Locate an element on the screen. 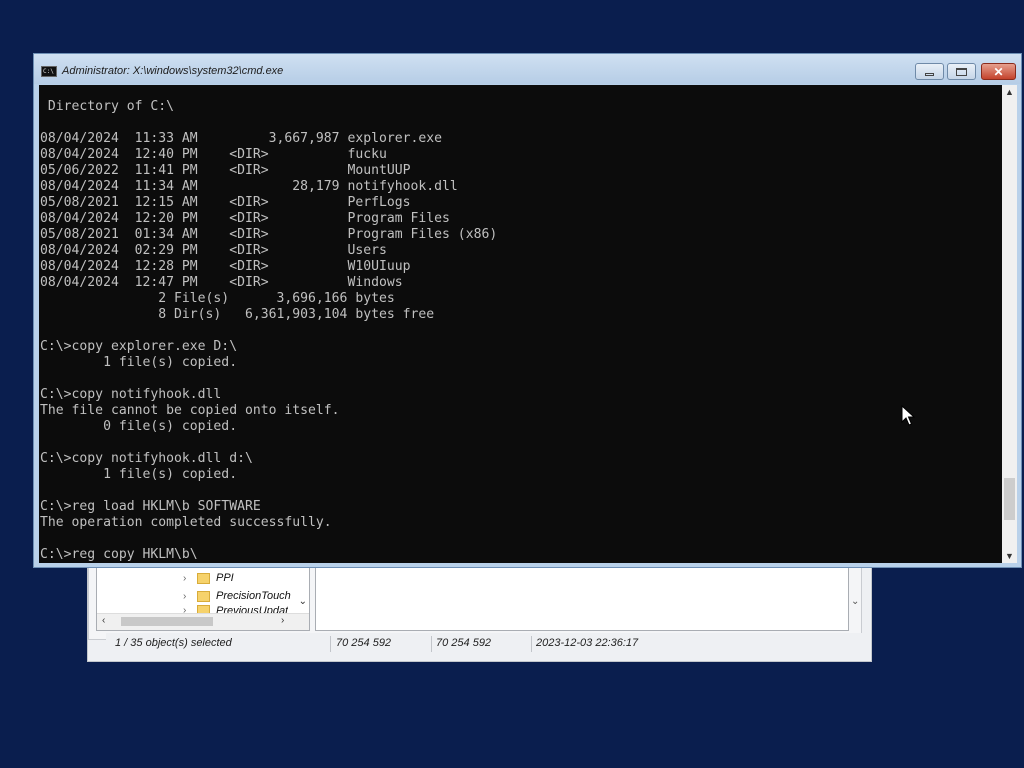  minimize-button is located at coordinates (929, 71).